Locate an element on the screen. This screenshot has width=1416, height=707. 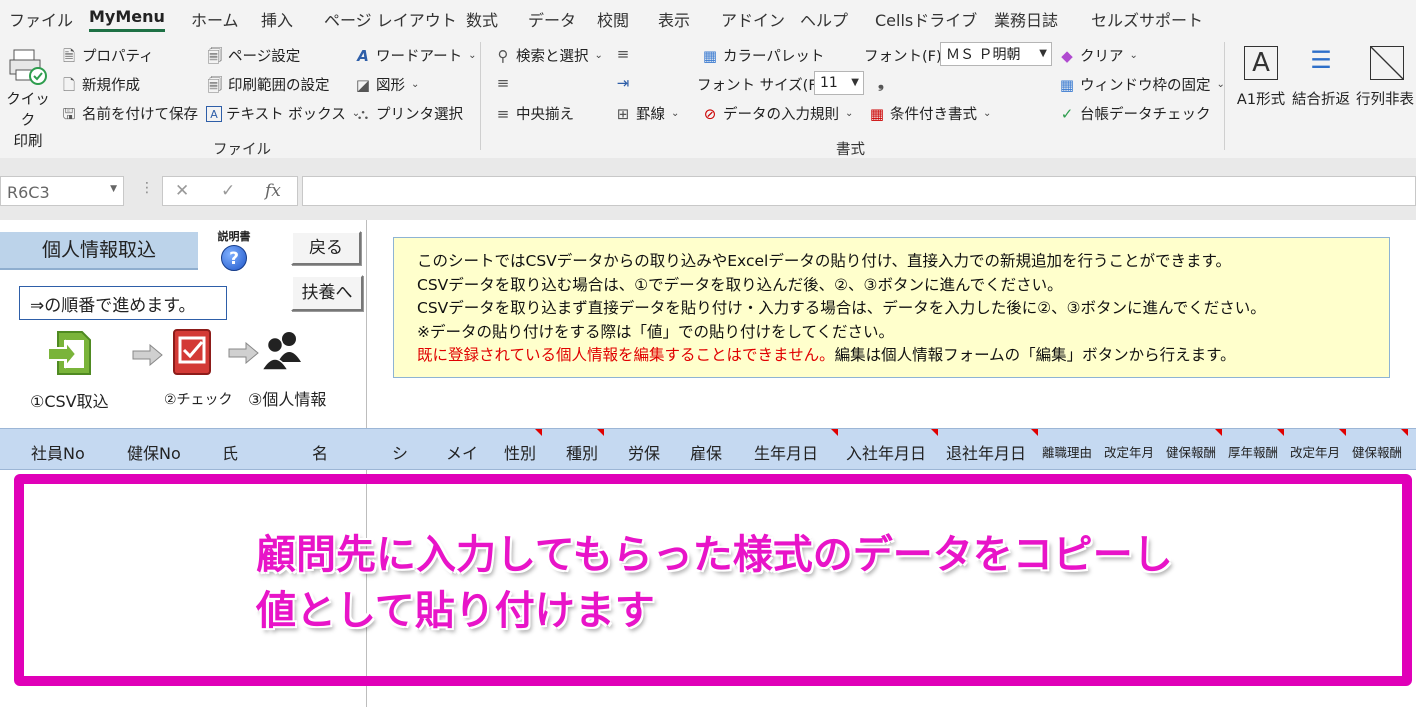
a1-icon: A is located at coordinates (1261, 63).